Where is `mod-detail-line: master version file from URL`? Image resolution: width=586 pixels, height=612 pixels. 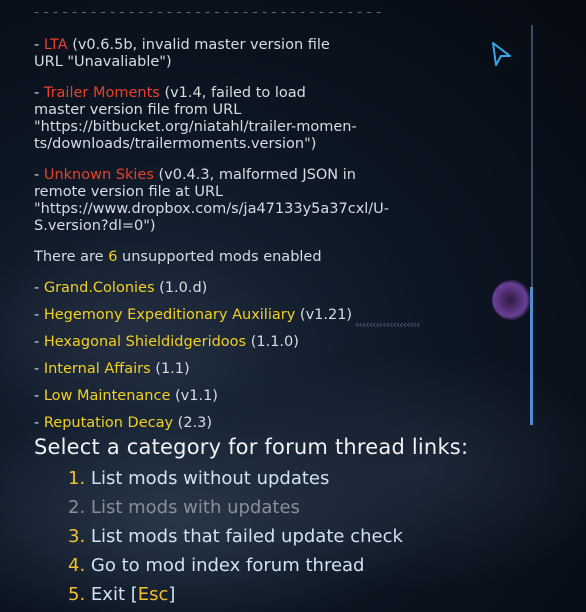 mod-detail-line: master version file from URL is located at coordinates (138, 110).